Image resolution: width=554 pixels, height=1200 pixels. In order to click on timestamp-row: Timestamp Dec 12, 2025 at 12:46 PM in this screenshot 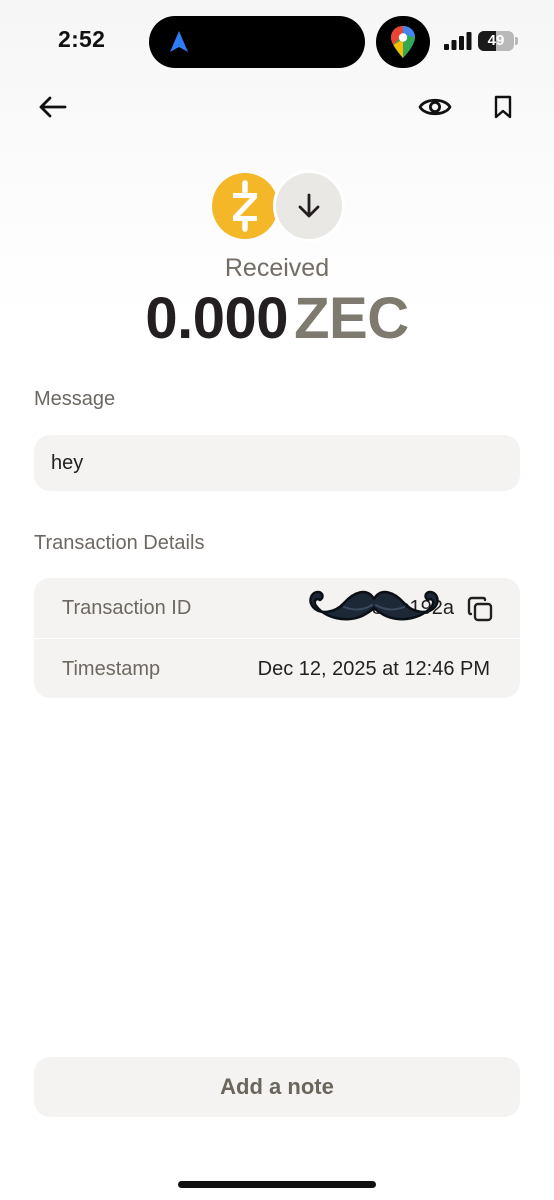, I will do `click(277, 668)`.